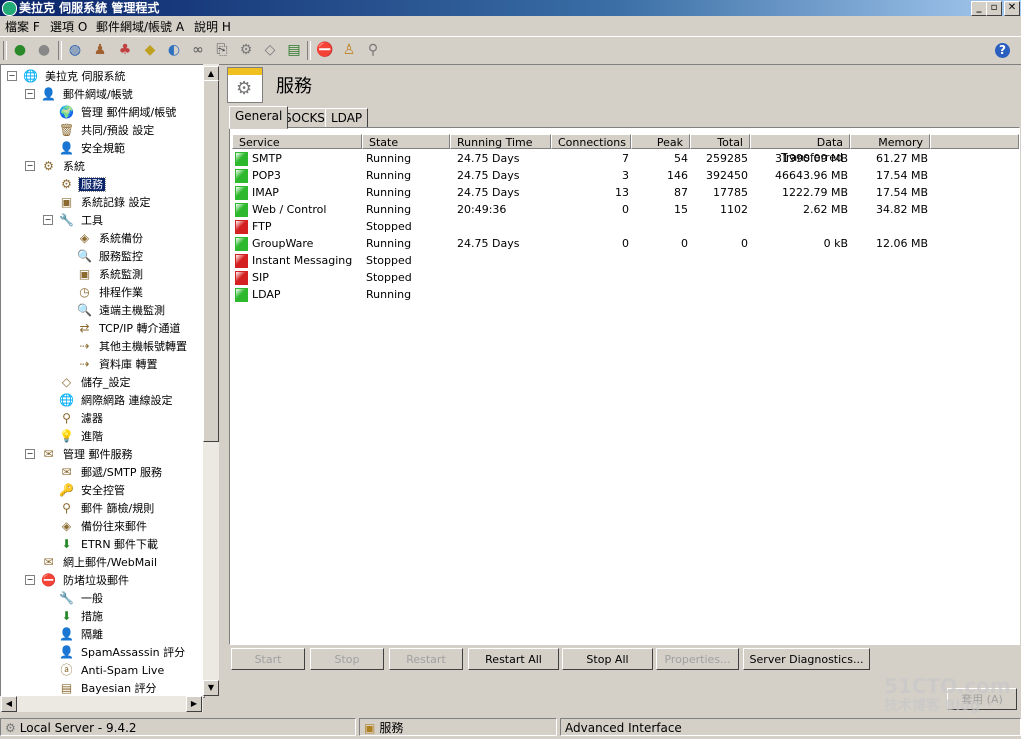 This screenshot has width=1021, height=739. Describe the element at coordinates (111, 255) in the screenshot. I see `tree-item: 🔍 服務監控` at that location.